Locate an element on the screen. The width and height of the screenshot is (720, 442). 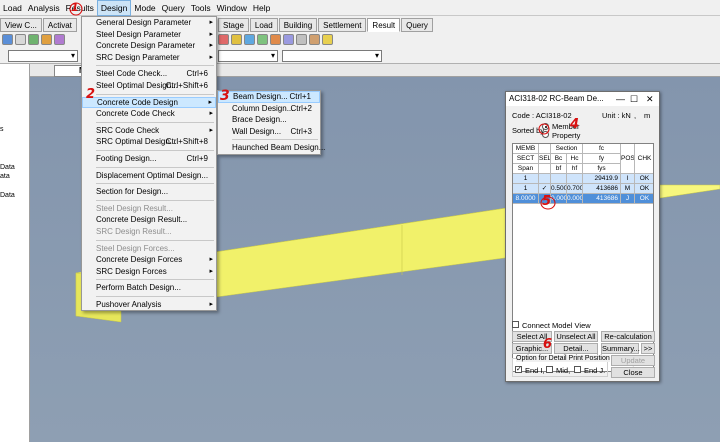
menu-query: Query is located at coordinates (173, 8).